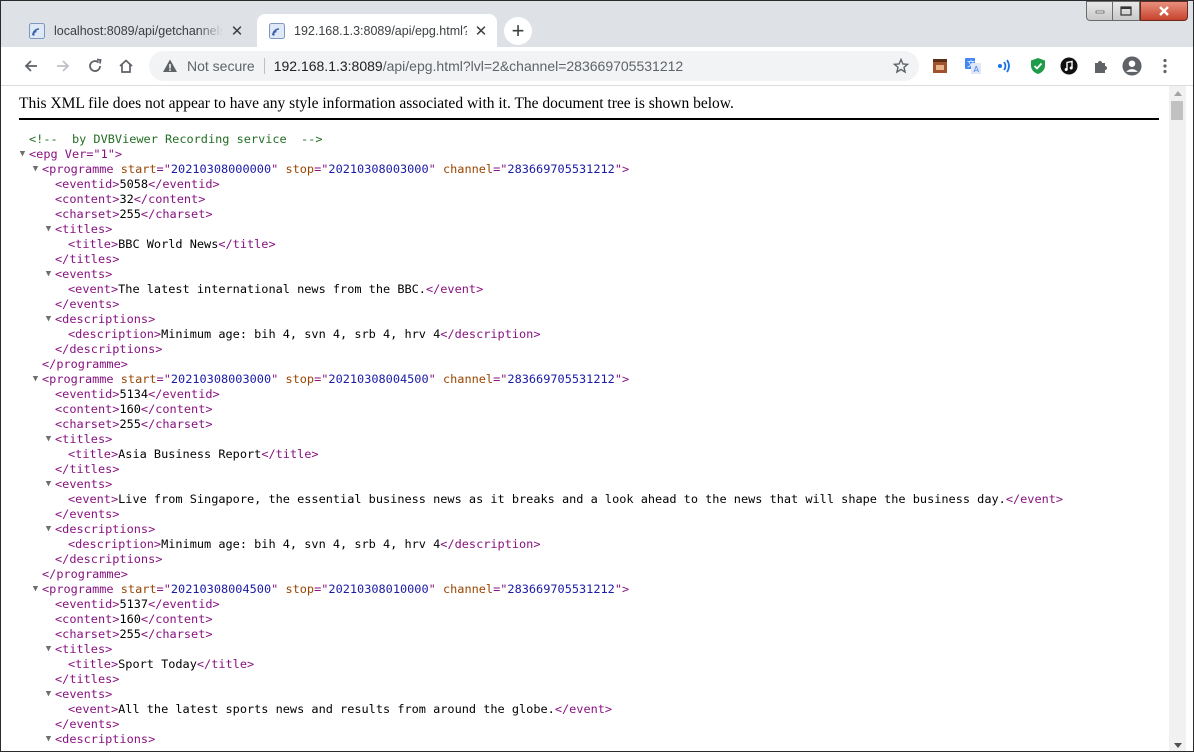 The image size is (1194, 752). I want to click on omnibox-divider, so click(264, 66).